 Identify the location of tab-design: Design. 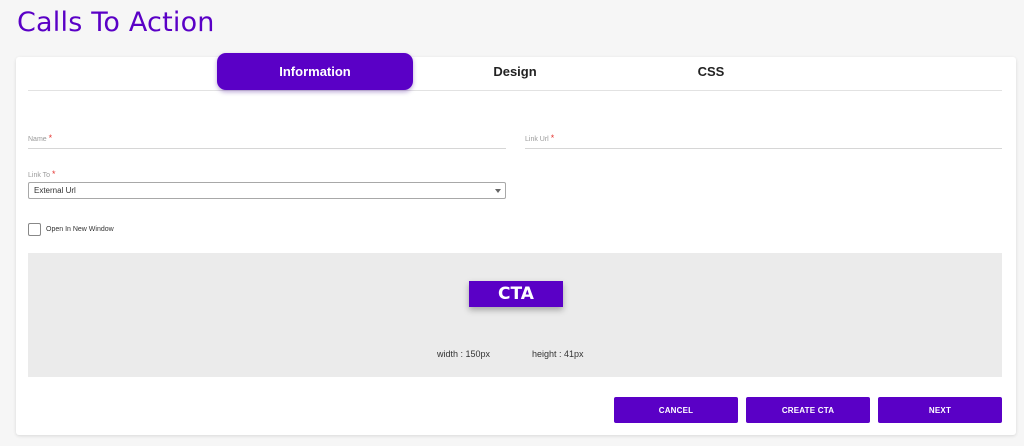
(515, 71).